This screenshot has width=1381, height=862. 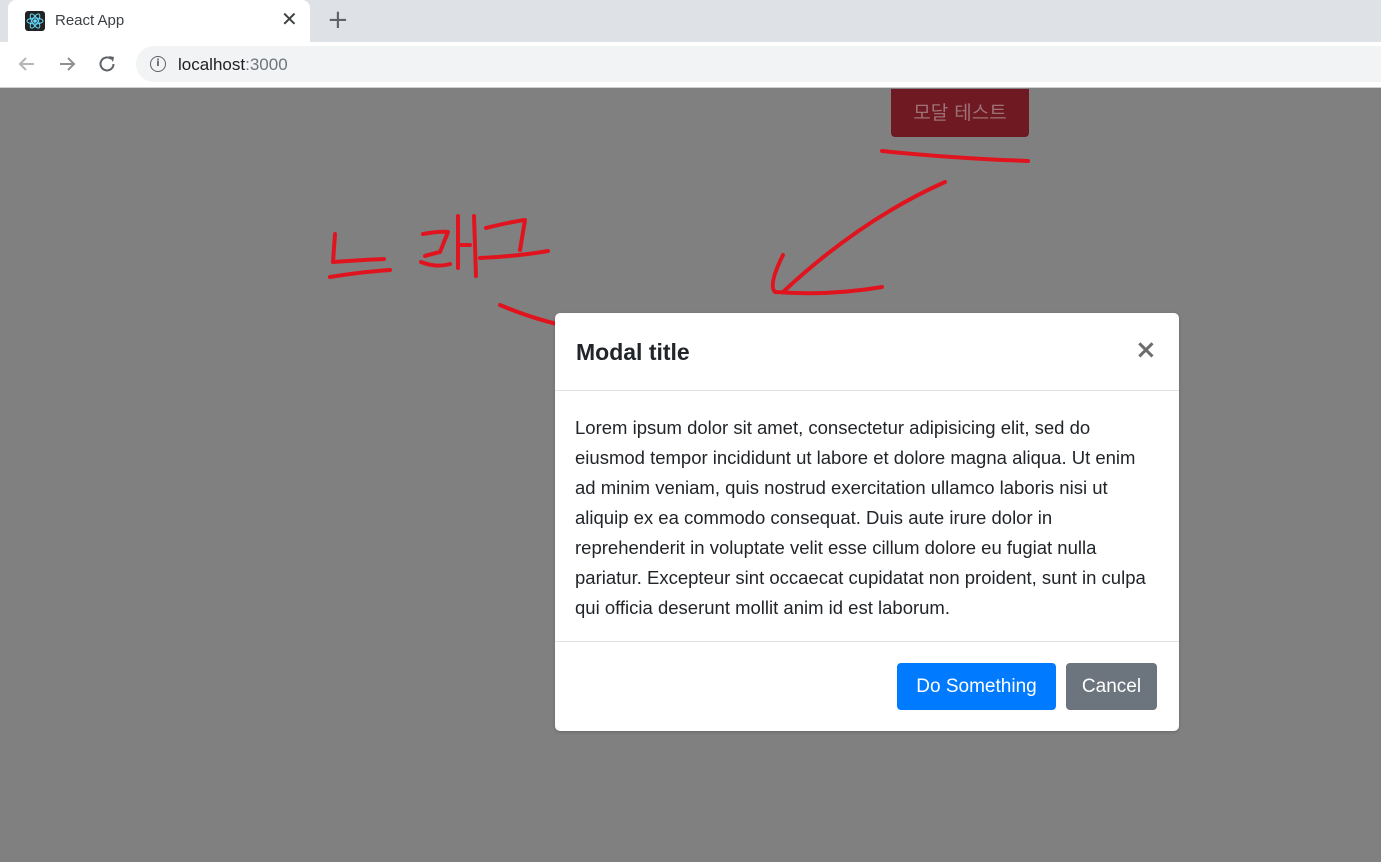 What do you see at coordinates (158, 64) in the screenshot?
I see `info-icon: i` at bounding box center [158, 64].